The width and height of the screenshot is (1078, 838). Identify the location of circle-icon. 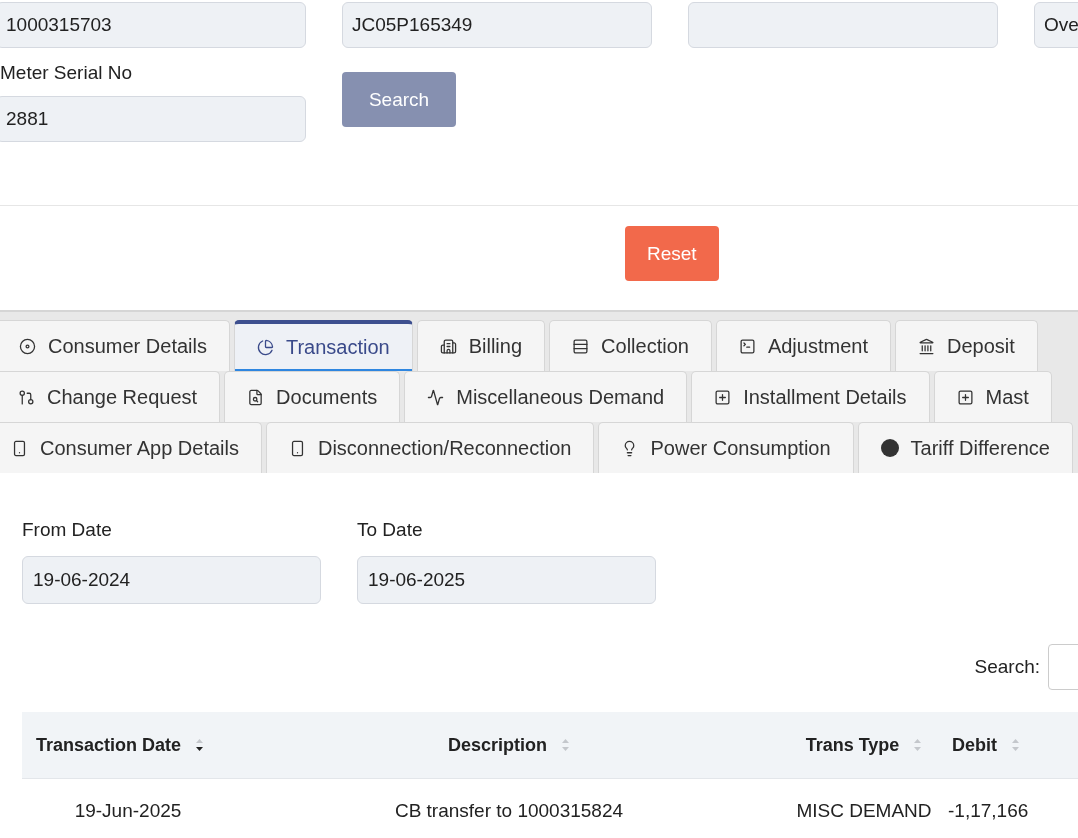
(889, 448).